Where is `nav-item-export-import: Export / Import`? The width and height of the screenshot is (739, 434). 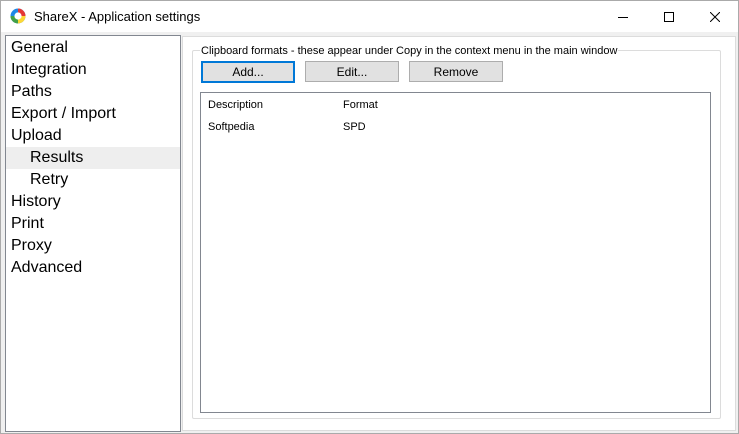
nav-item-export-import: Export / Import is located at coordinates (93, 114).